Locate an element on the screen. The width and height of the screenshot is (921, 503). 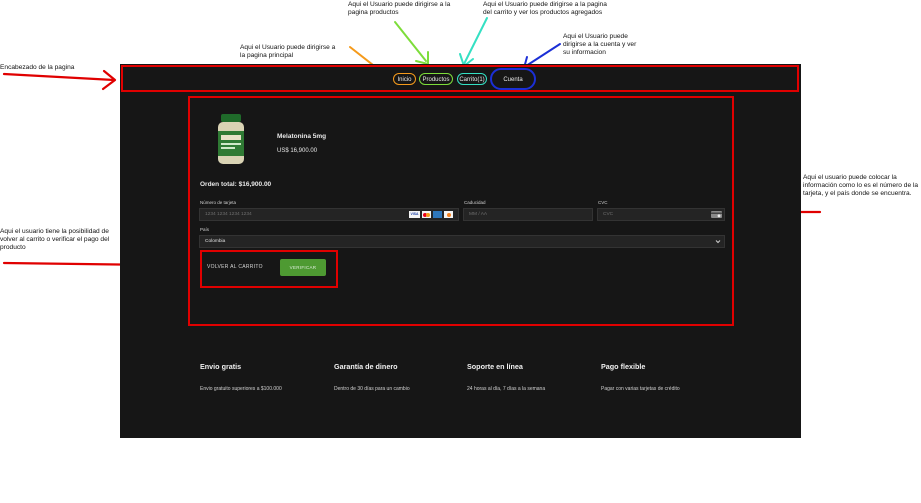
expiry-label: Caducidad is located at coordinates (475, 202).